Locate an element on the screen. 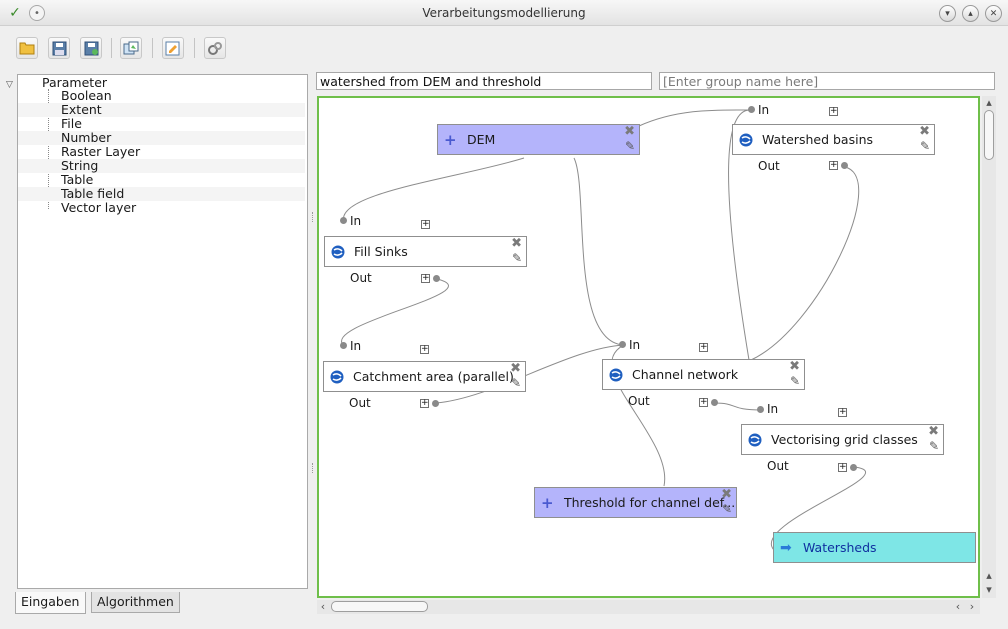 The width and height of the screenshot is (1008, 629). node-watershed-basins: Watershed basins ✖ ✎ is located at coordinates (833, 139).